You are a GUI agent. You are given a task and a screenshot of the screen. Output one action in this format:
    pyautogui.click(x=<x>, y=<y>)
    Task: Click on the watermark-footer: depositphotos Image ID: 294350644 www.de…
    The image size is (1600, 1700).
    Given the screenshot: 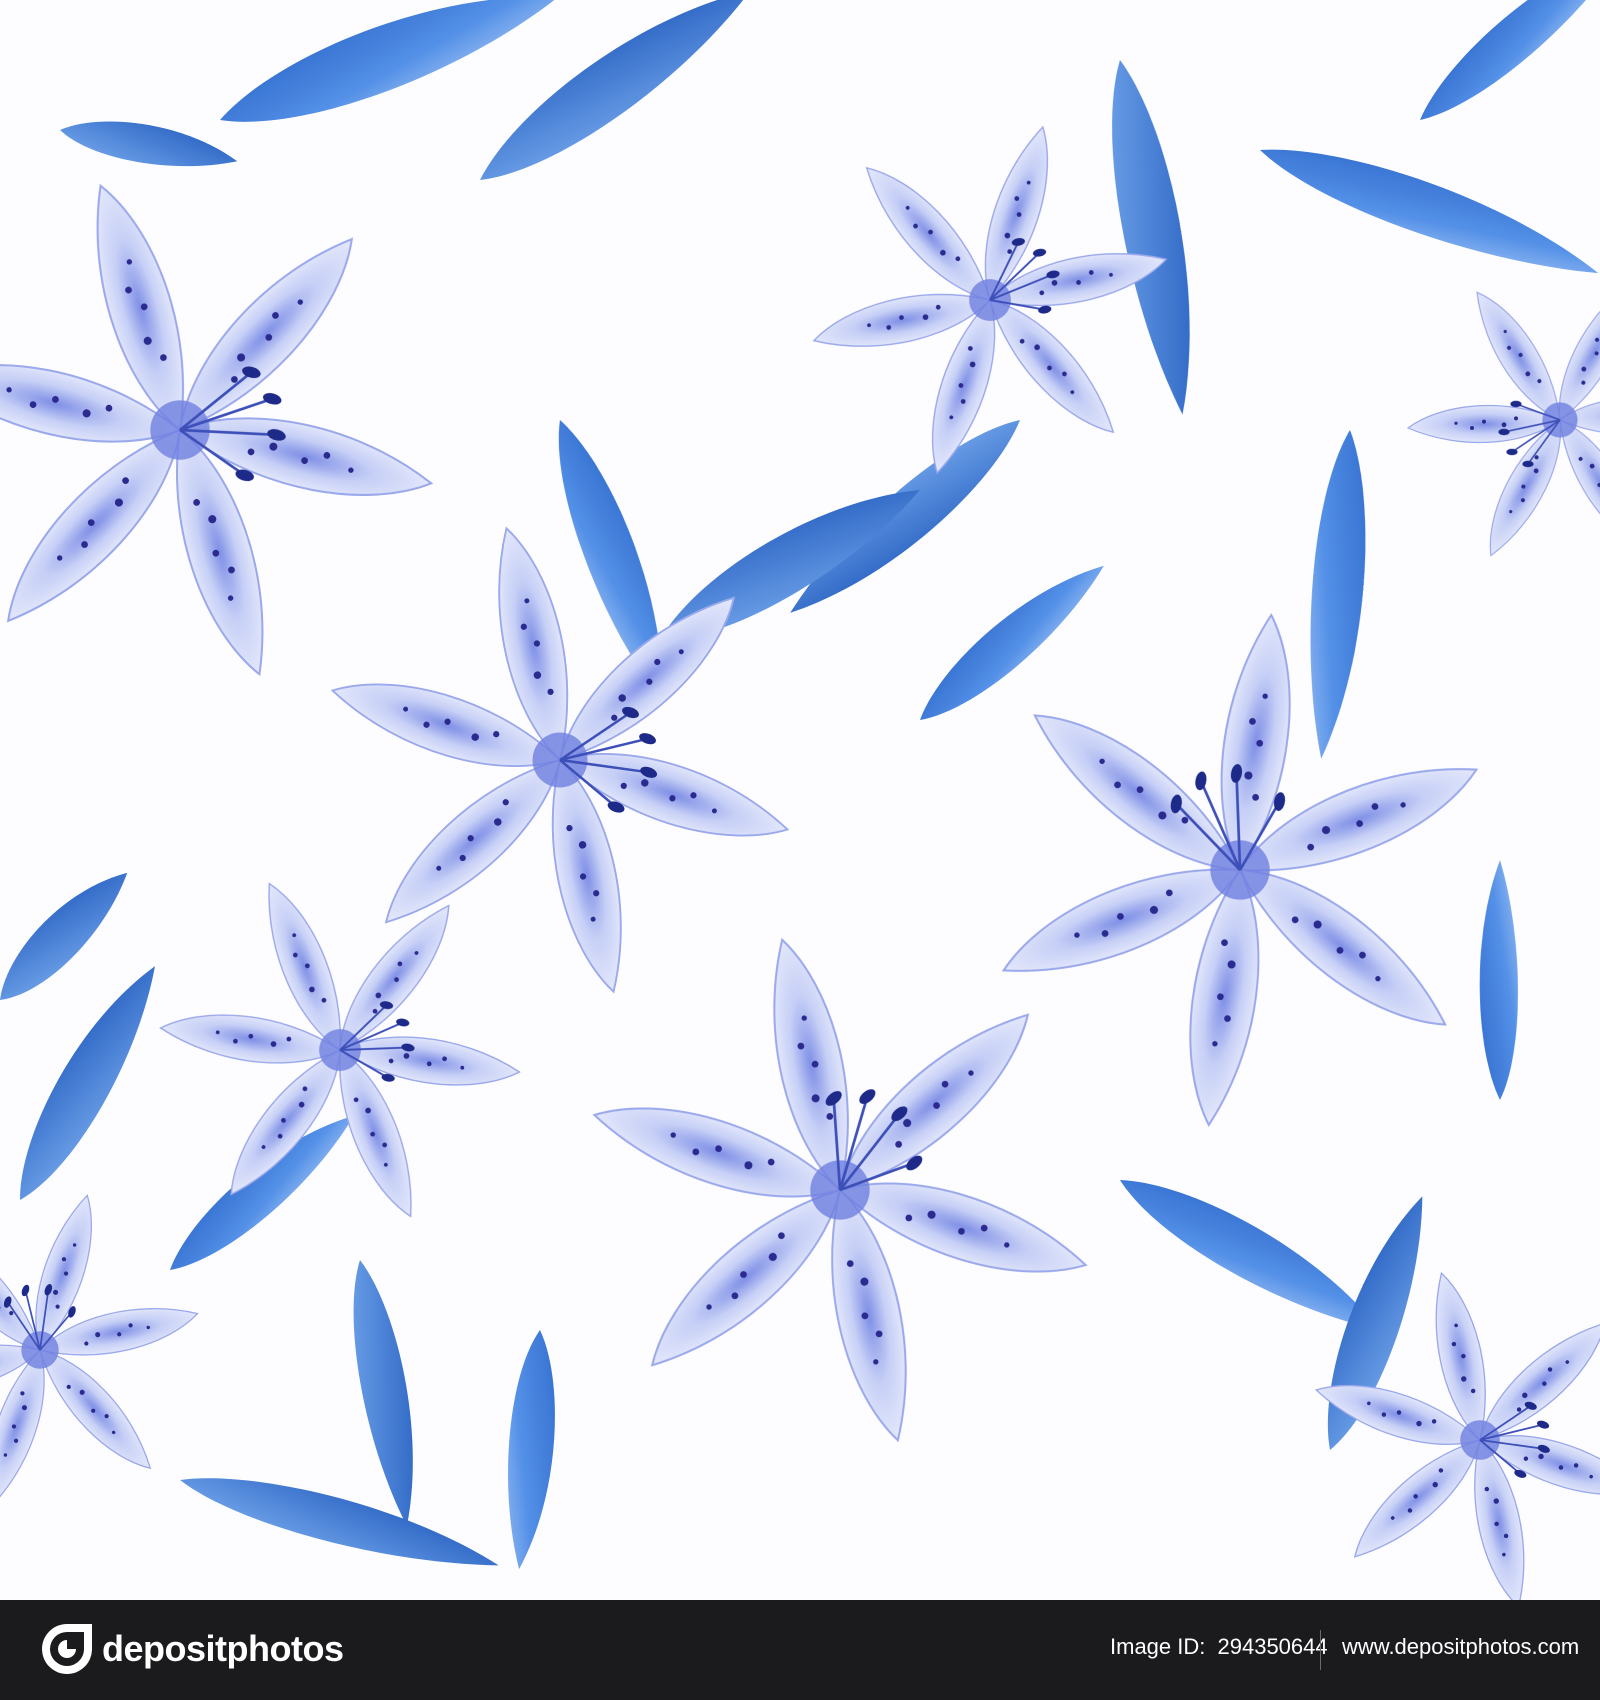 What is the action you would take?
    pyautogui.click(x=800, y=1650)
    